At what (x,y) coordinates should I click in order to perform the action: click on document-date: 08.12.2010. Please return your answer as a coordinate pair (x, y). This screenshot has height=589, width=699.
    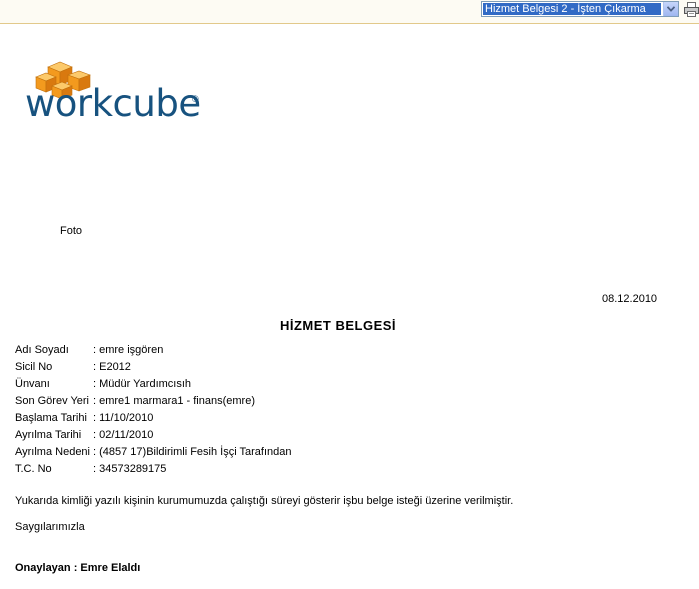
    Looking at the image, I should click on (630, 299).